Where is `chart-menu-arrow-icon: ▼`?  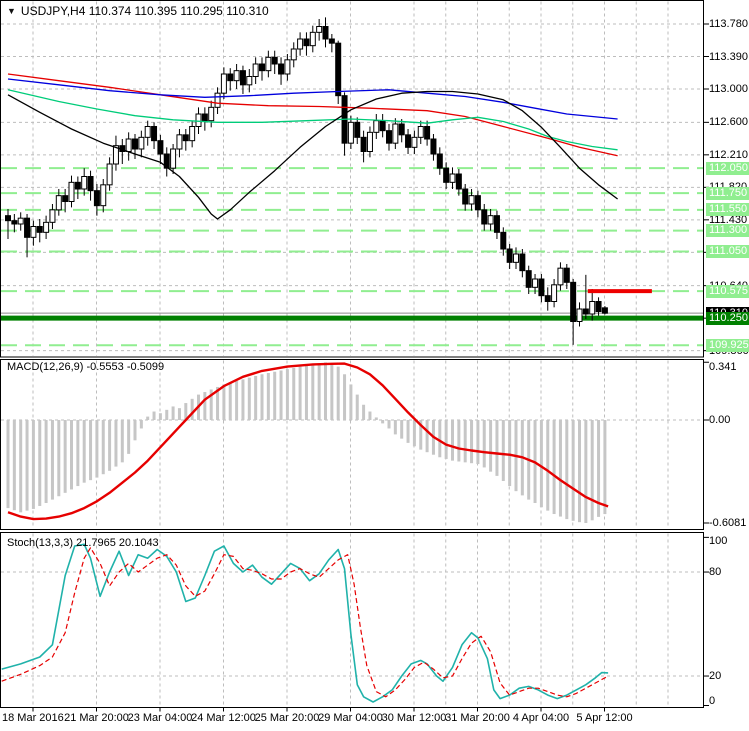
chart-menu-arrow-icon: ▼ is located at coordinates (11, 11).